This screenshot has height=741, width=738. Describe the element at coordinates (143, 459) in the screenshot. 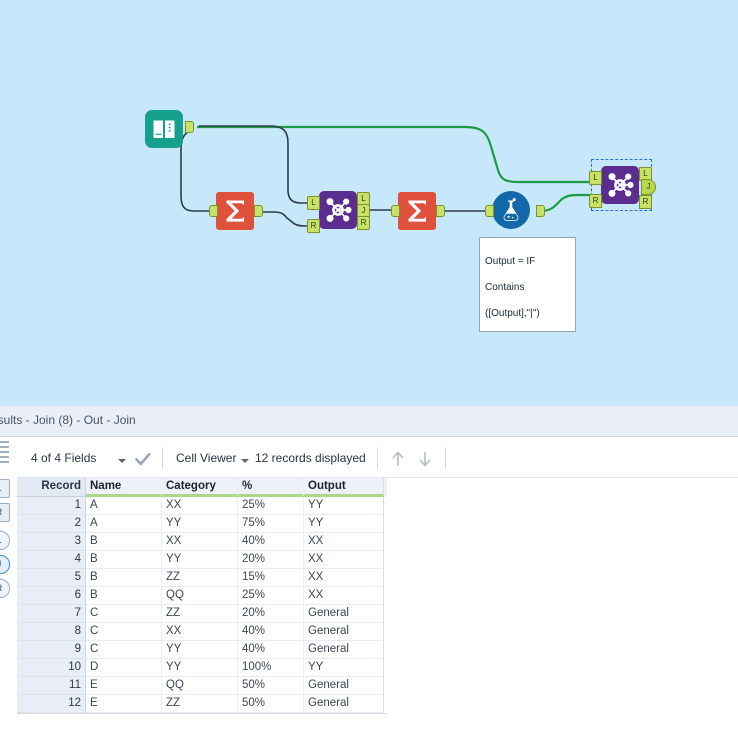

I see `check-icon` at that location.